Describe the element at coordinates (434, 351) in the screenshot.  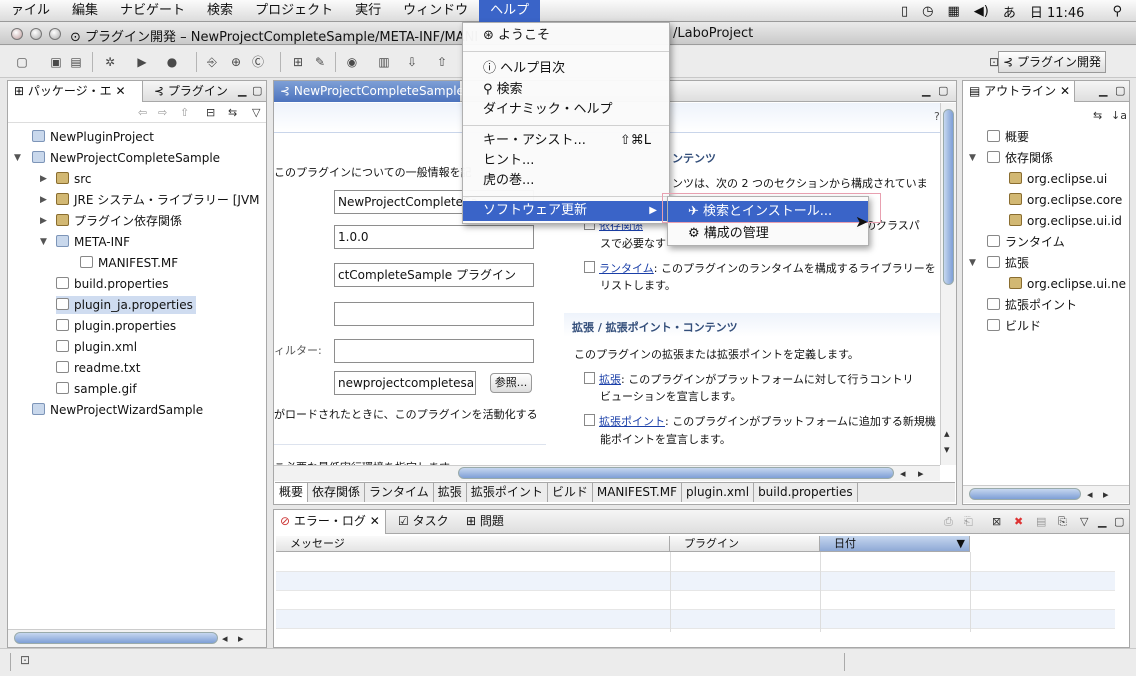
I see `platform-filter-field` at that location.